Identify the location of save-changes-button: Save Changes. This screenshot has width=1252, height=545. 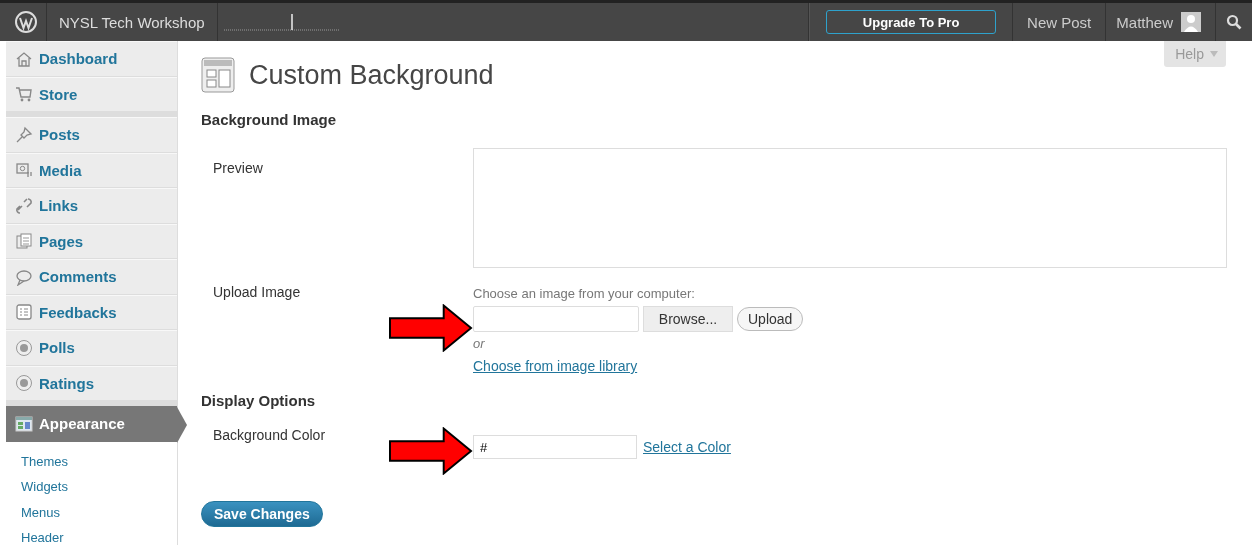
(262, 514).